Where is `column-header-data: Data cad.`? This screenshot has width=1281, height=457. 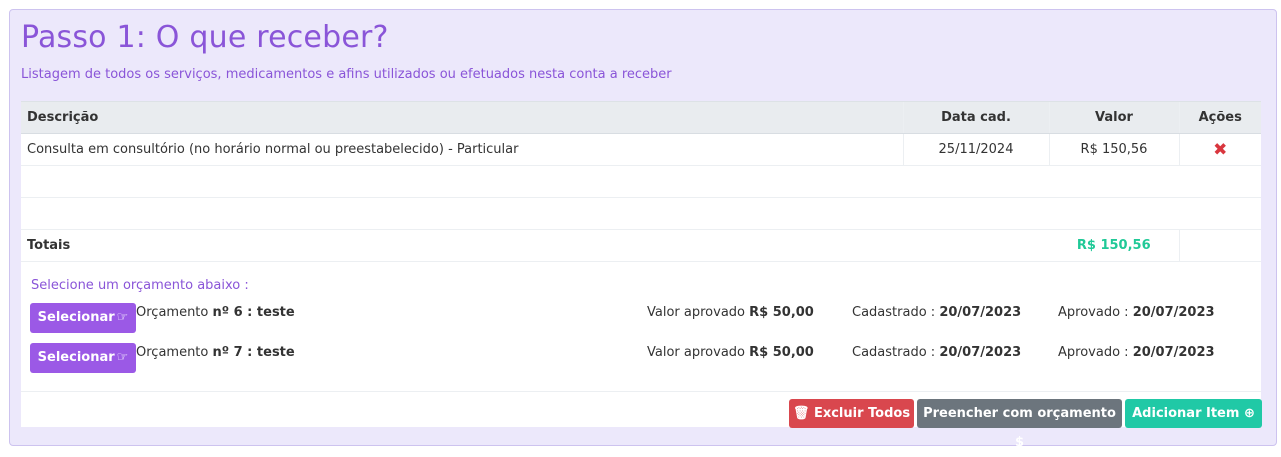
column-header-data: Data cad. is located at coordinates (975, 117).